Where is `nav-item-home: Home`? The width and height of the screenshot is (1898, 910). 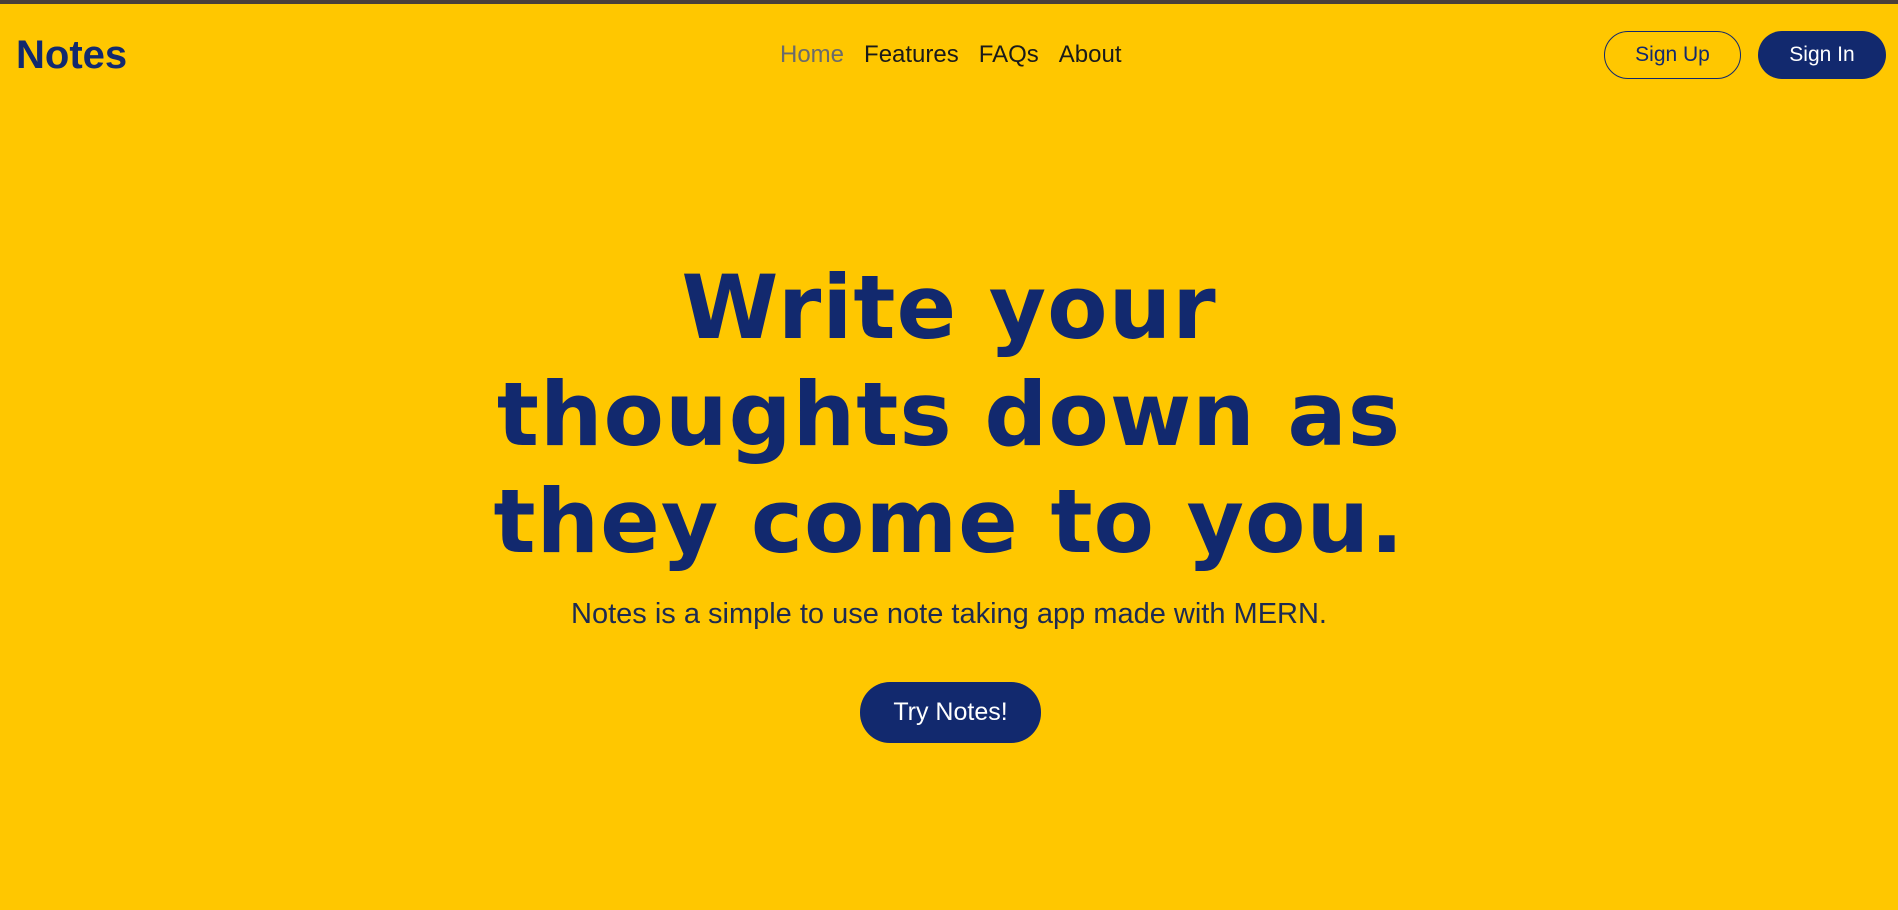
nav-item-home: Home is located at coordinates (812, 55).